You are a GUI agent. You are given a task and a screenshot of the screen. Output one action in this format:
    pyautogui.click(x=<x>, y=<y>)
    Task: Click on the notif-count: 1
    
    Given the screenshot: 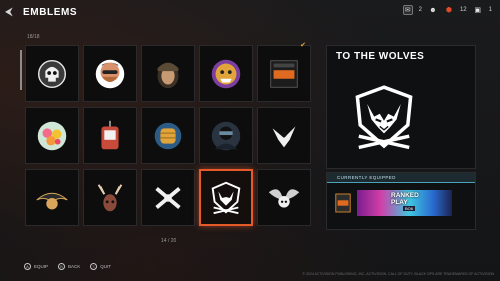 What is the action you would take?
    pyautogui.click(x=490, y=10)
    